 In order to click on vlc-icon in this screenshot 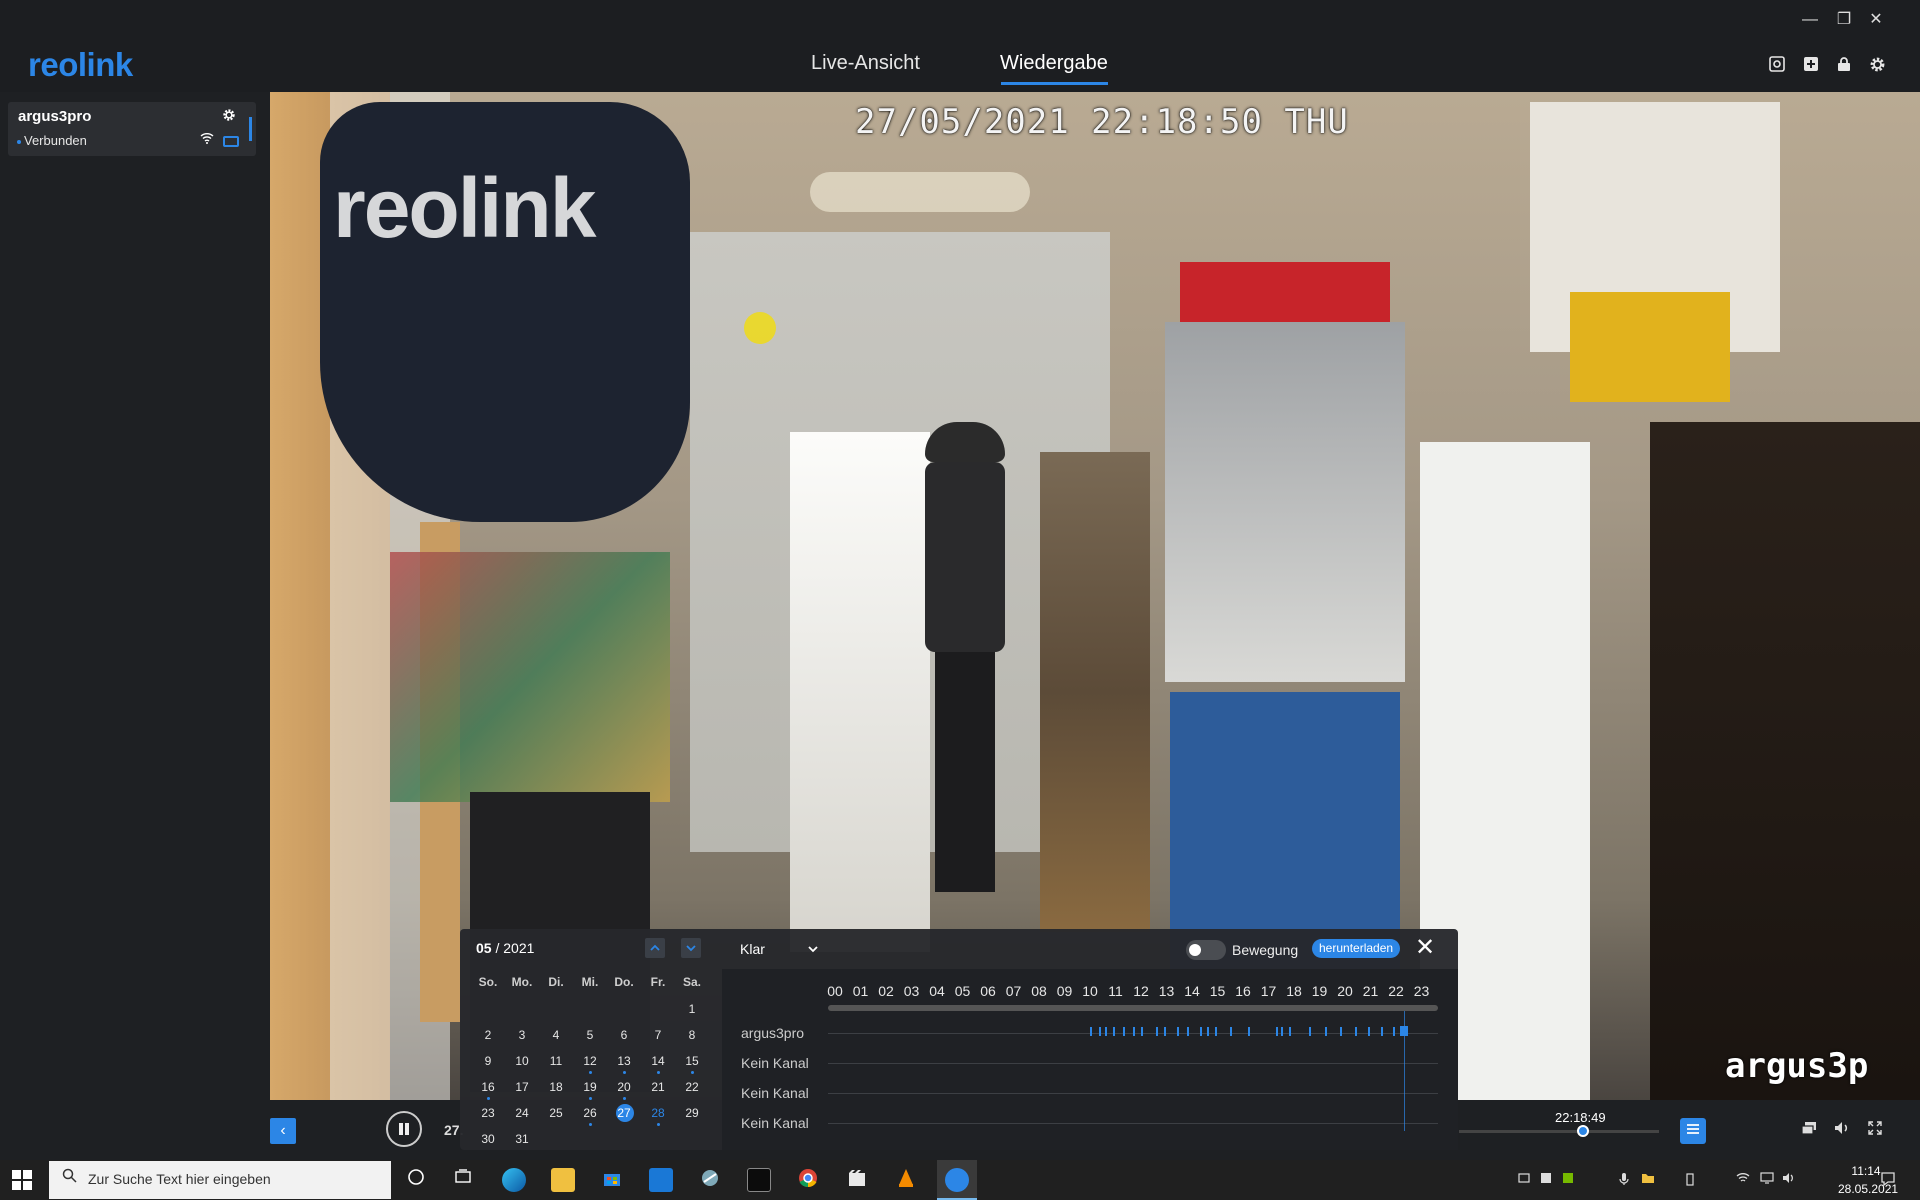, I will do `click(906, 1180)`.